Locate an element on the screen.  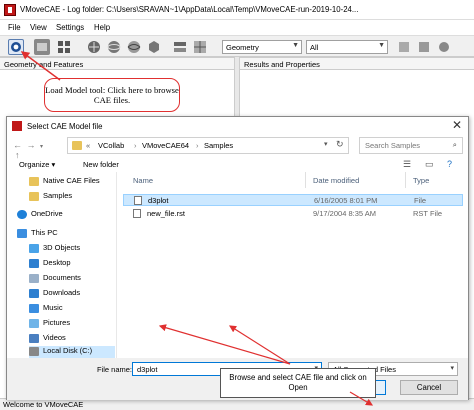
arrow-to-file-name is located at coordinates (224, 344).